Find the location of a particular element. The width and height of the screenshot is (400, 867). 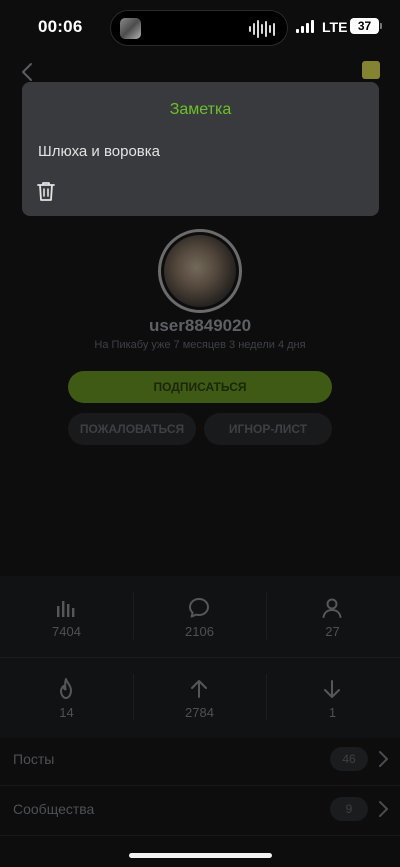

dynamic-island is located at coordinates (199, 28).